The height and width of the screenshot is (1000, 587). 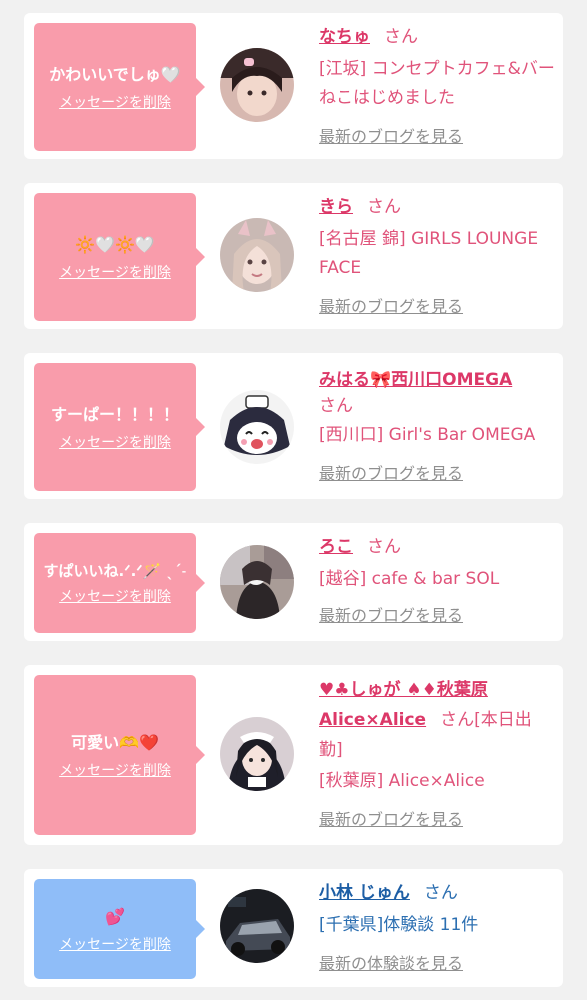 I want to click on experience-link: 最新の体験談を見る, so click(x=437, y=962).